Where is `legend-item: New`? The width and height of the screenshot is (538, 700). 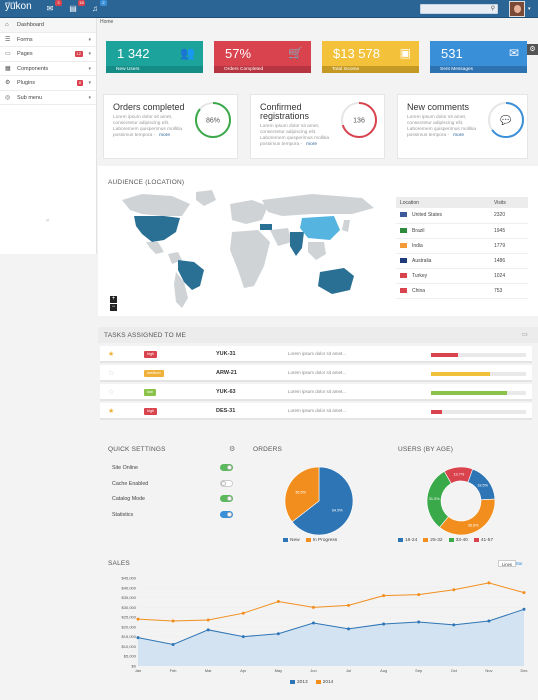 legend-item: New is located at coordinates (291, 540).